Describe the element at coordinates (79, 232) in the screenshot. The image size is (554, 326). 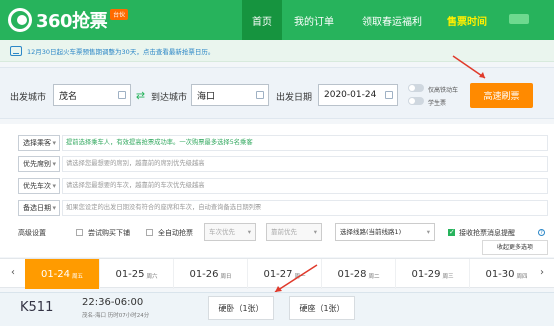
I see `lower-berth-checkbox` at that location.